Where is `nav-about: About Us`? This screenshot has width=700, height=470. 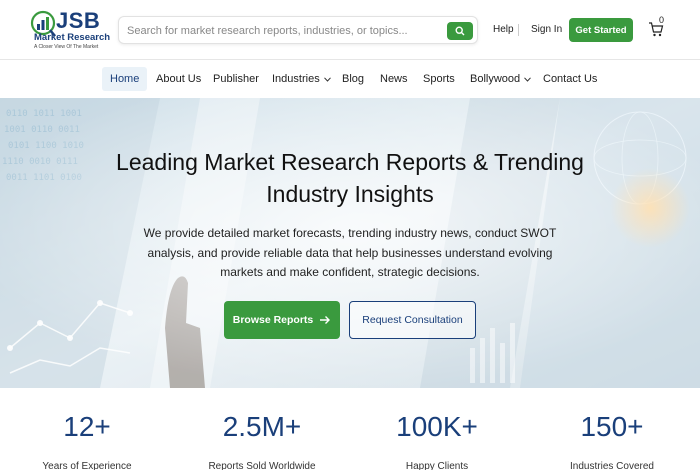
nav-about: About Us is located at coordinates (178, 79).